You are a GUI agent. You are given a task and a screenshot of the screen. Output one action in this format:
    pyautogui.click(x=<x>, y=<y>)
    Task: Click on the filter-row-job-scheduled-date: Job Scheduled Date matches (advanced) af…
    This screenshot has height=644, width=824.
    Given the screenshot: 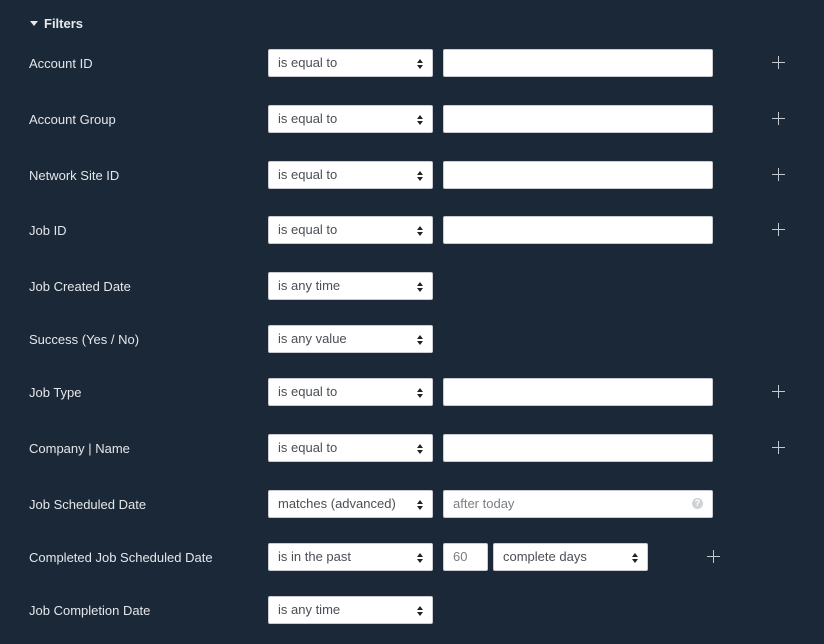 What is the action you would take?
    pyautogui.click(x=412, y=504)
    